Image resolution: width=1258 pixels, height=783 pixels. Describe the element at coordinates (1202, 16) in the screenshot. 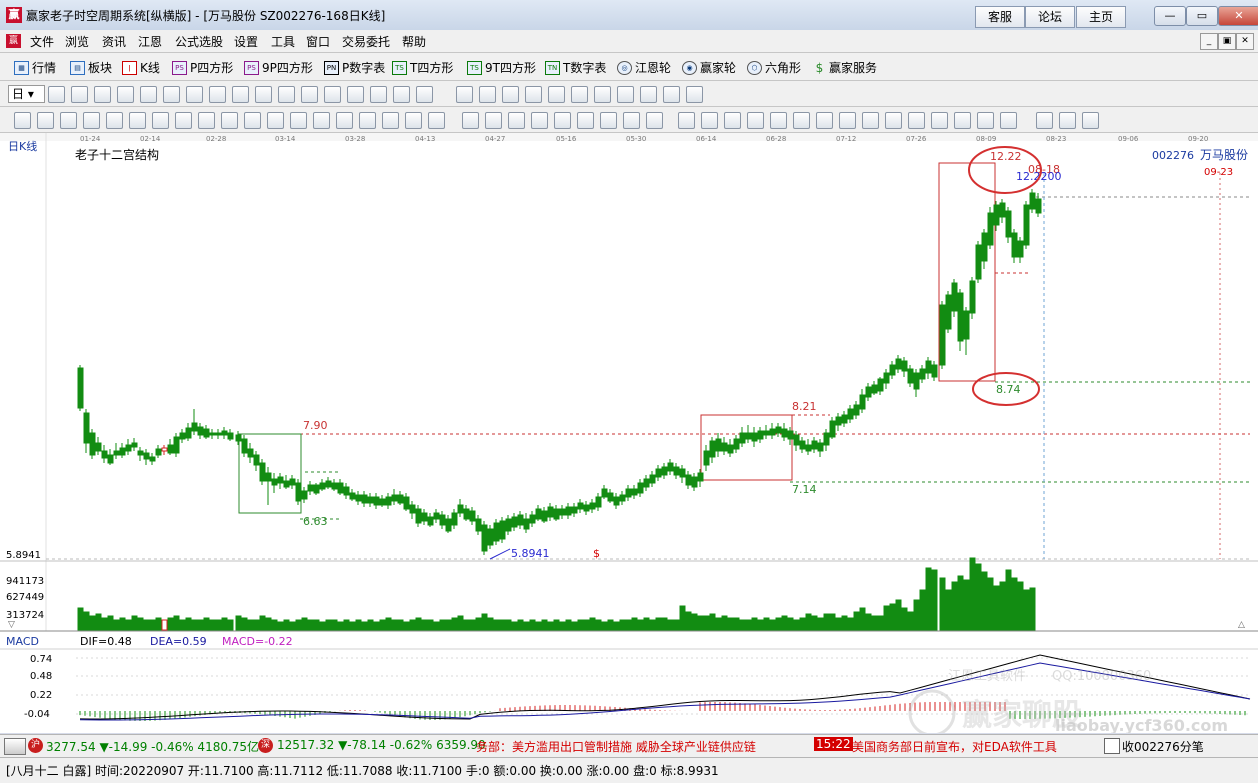

I see `maximize-button: ▭` at that location.